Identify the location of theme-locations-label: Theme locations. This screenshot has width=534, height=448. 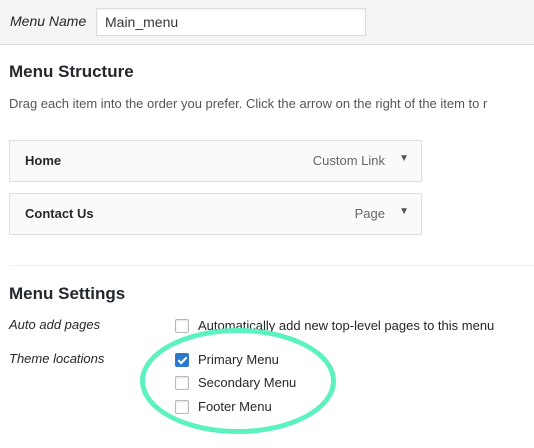
(57, 358).